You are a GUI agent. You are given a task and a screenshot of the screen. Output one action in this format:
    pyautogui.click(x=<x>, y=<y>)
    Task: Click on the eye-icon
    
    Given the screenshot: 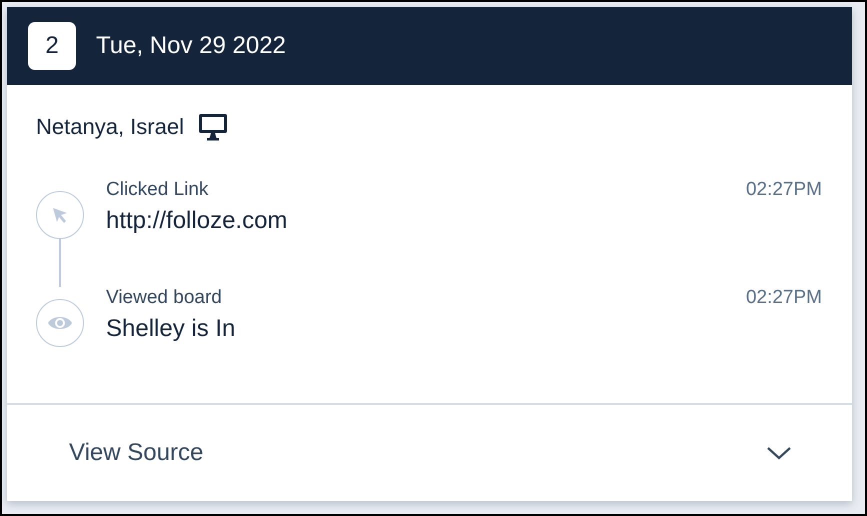 What is the action you would take?
    pyautogui.click(x=60, y=323)
    